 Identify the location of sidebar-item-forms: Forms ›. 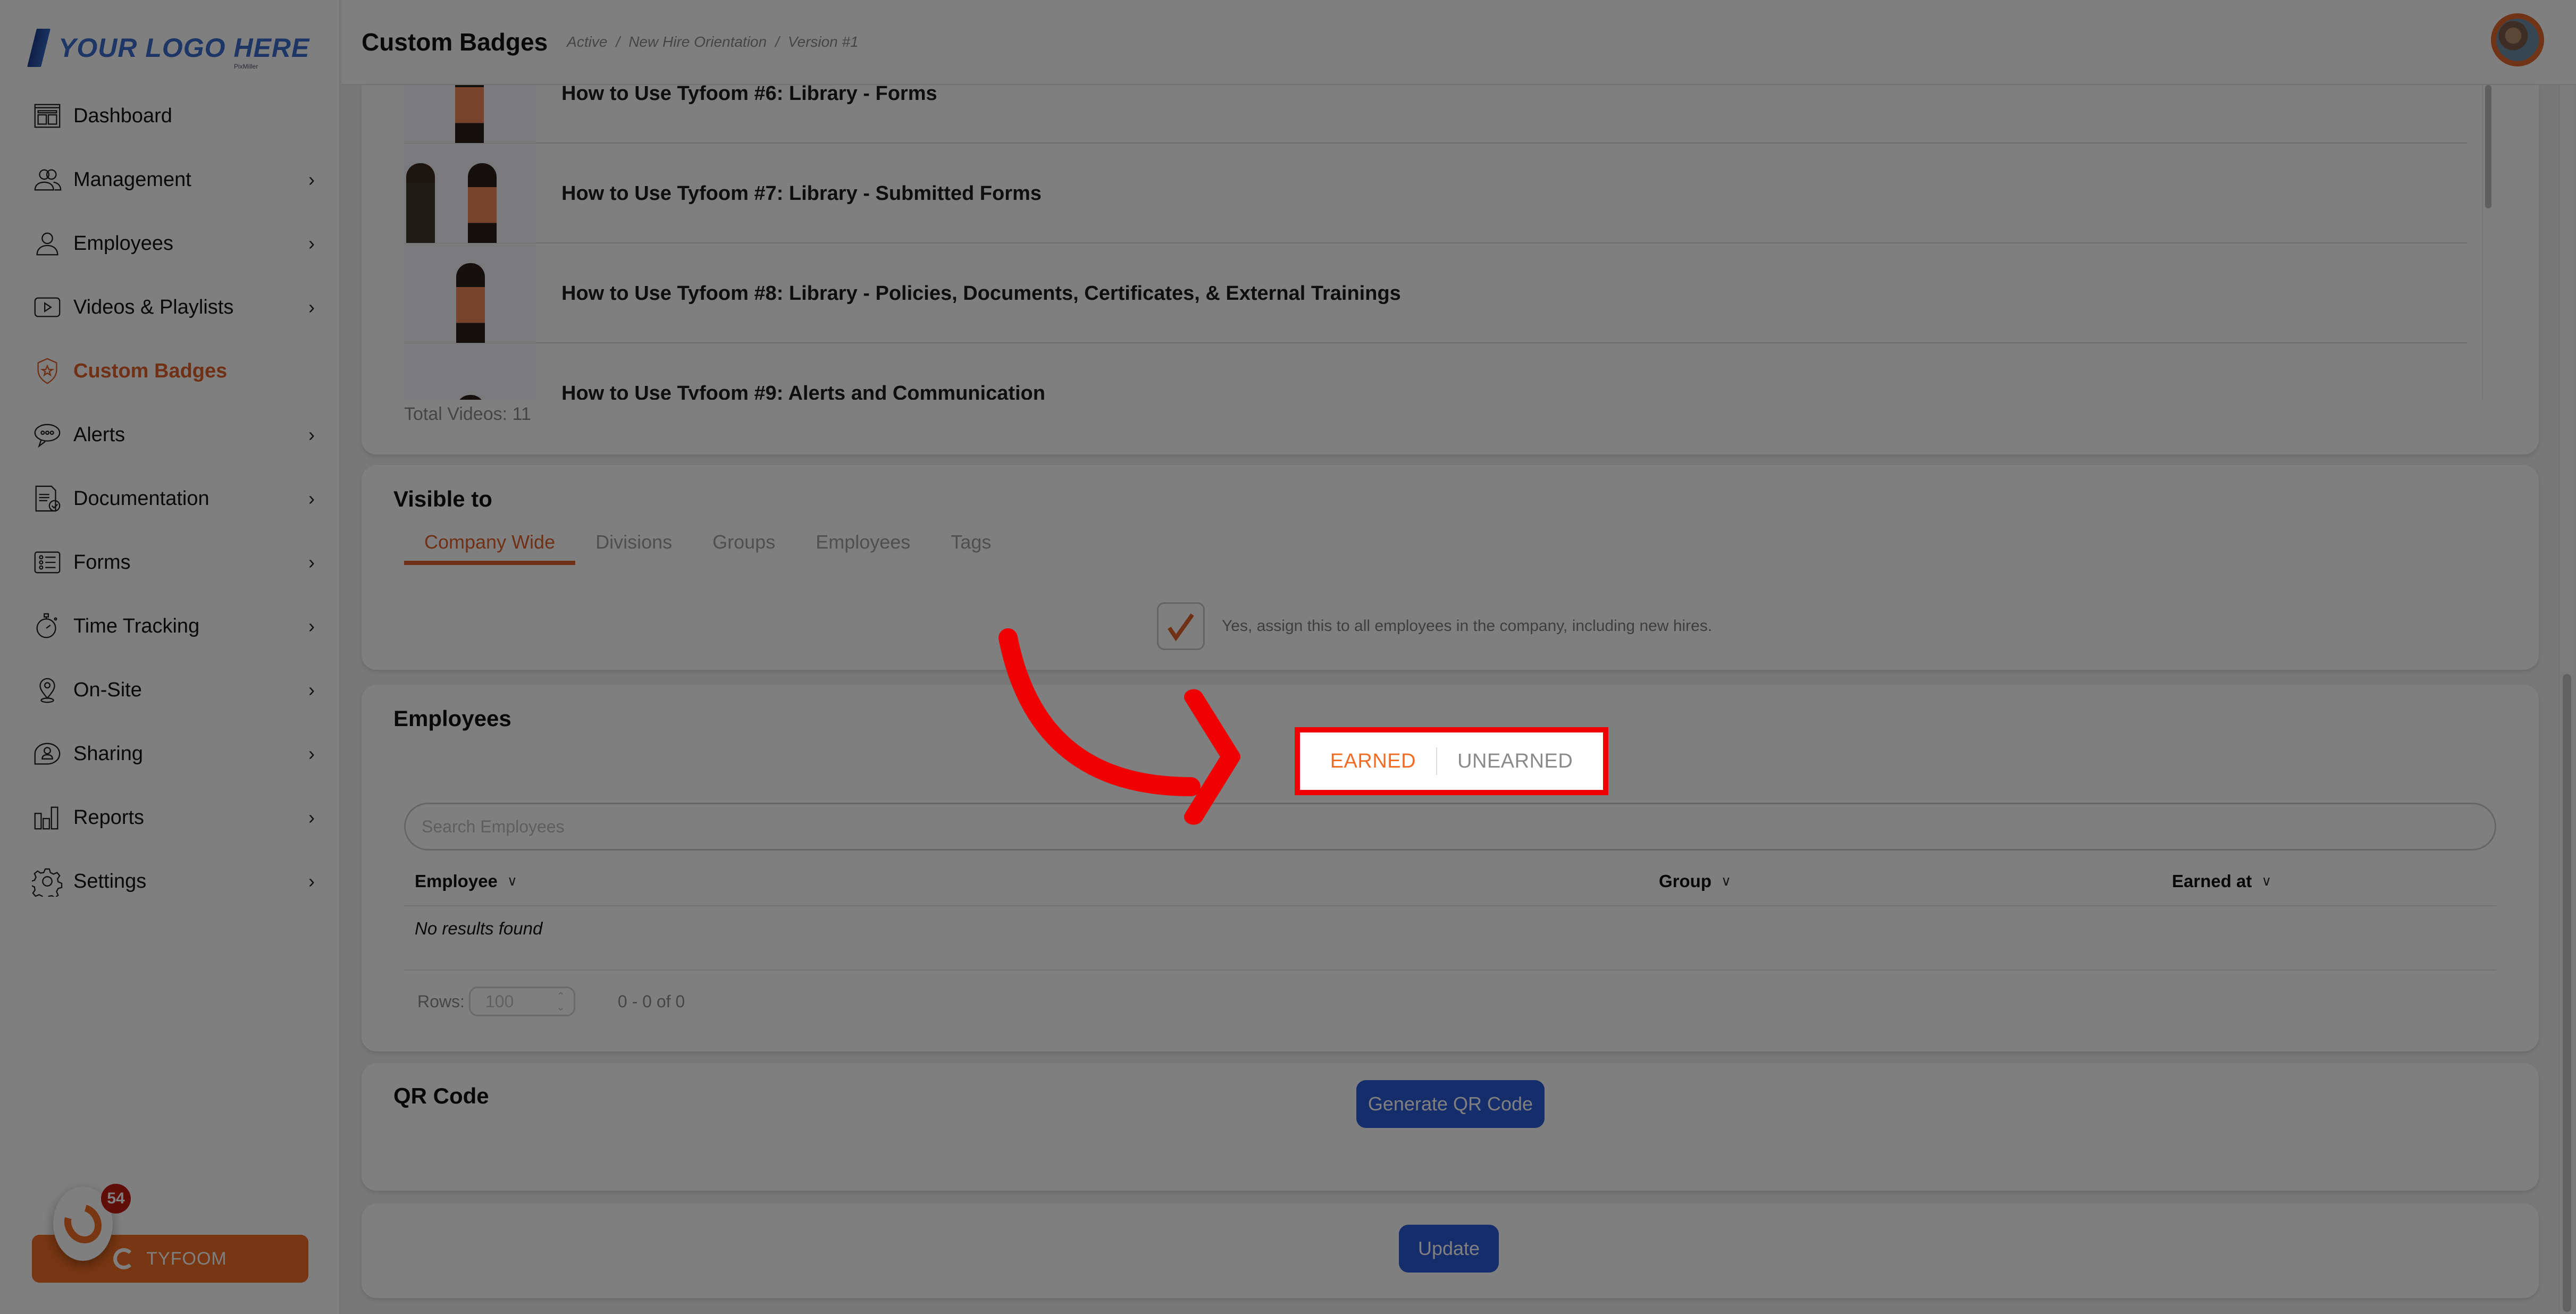
(170, 562).